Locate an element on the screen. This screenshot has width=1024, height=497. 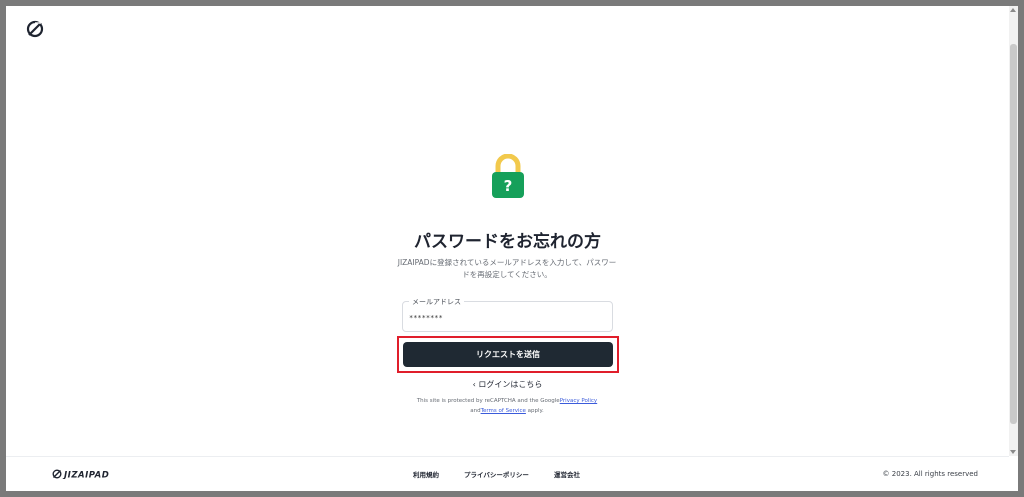
login-link: ‹ ログインはこちら is located at coordinates (507, 384).